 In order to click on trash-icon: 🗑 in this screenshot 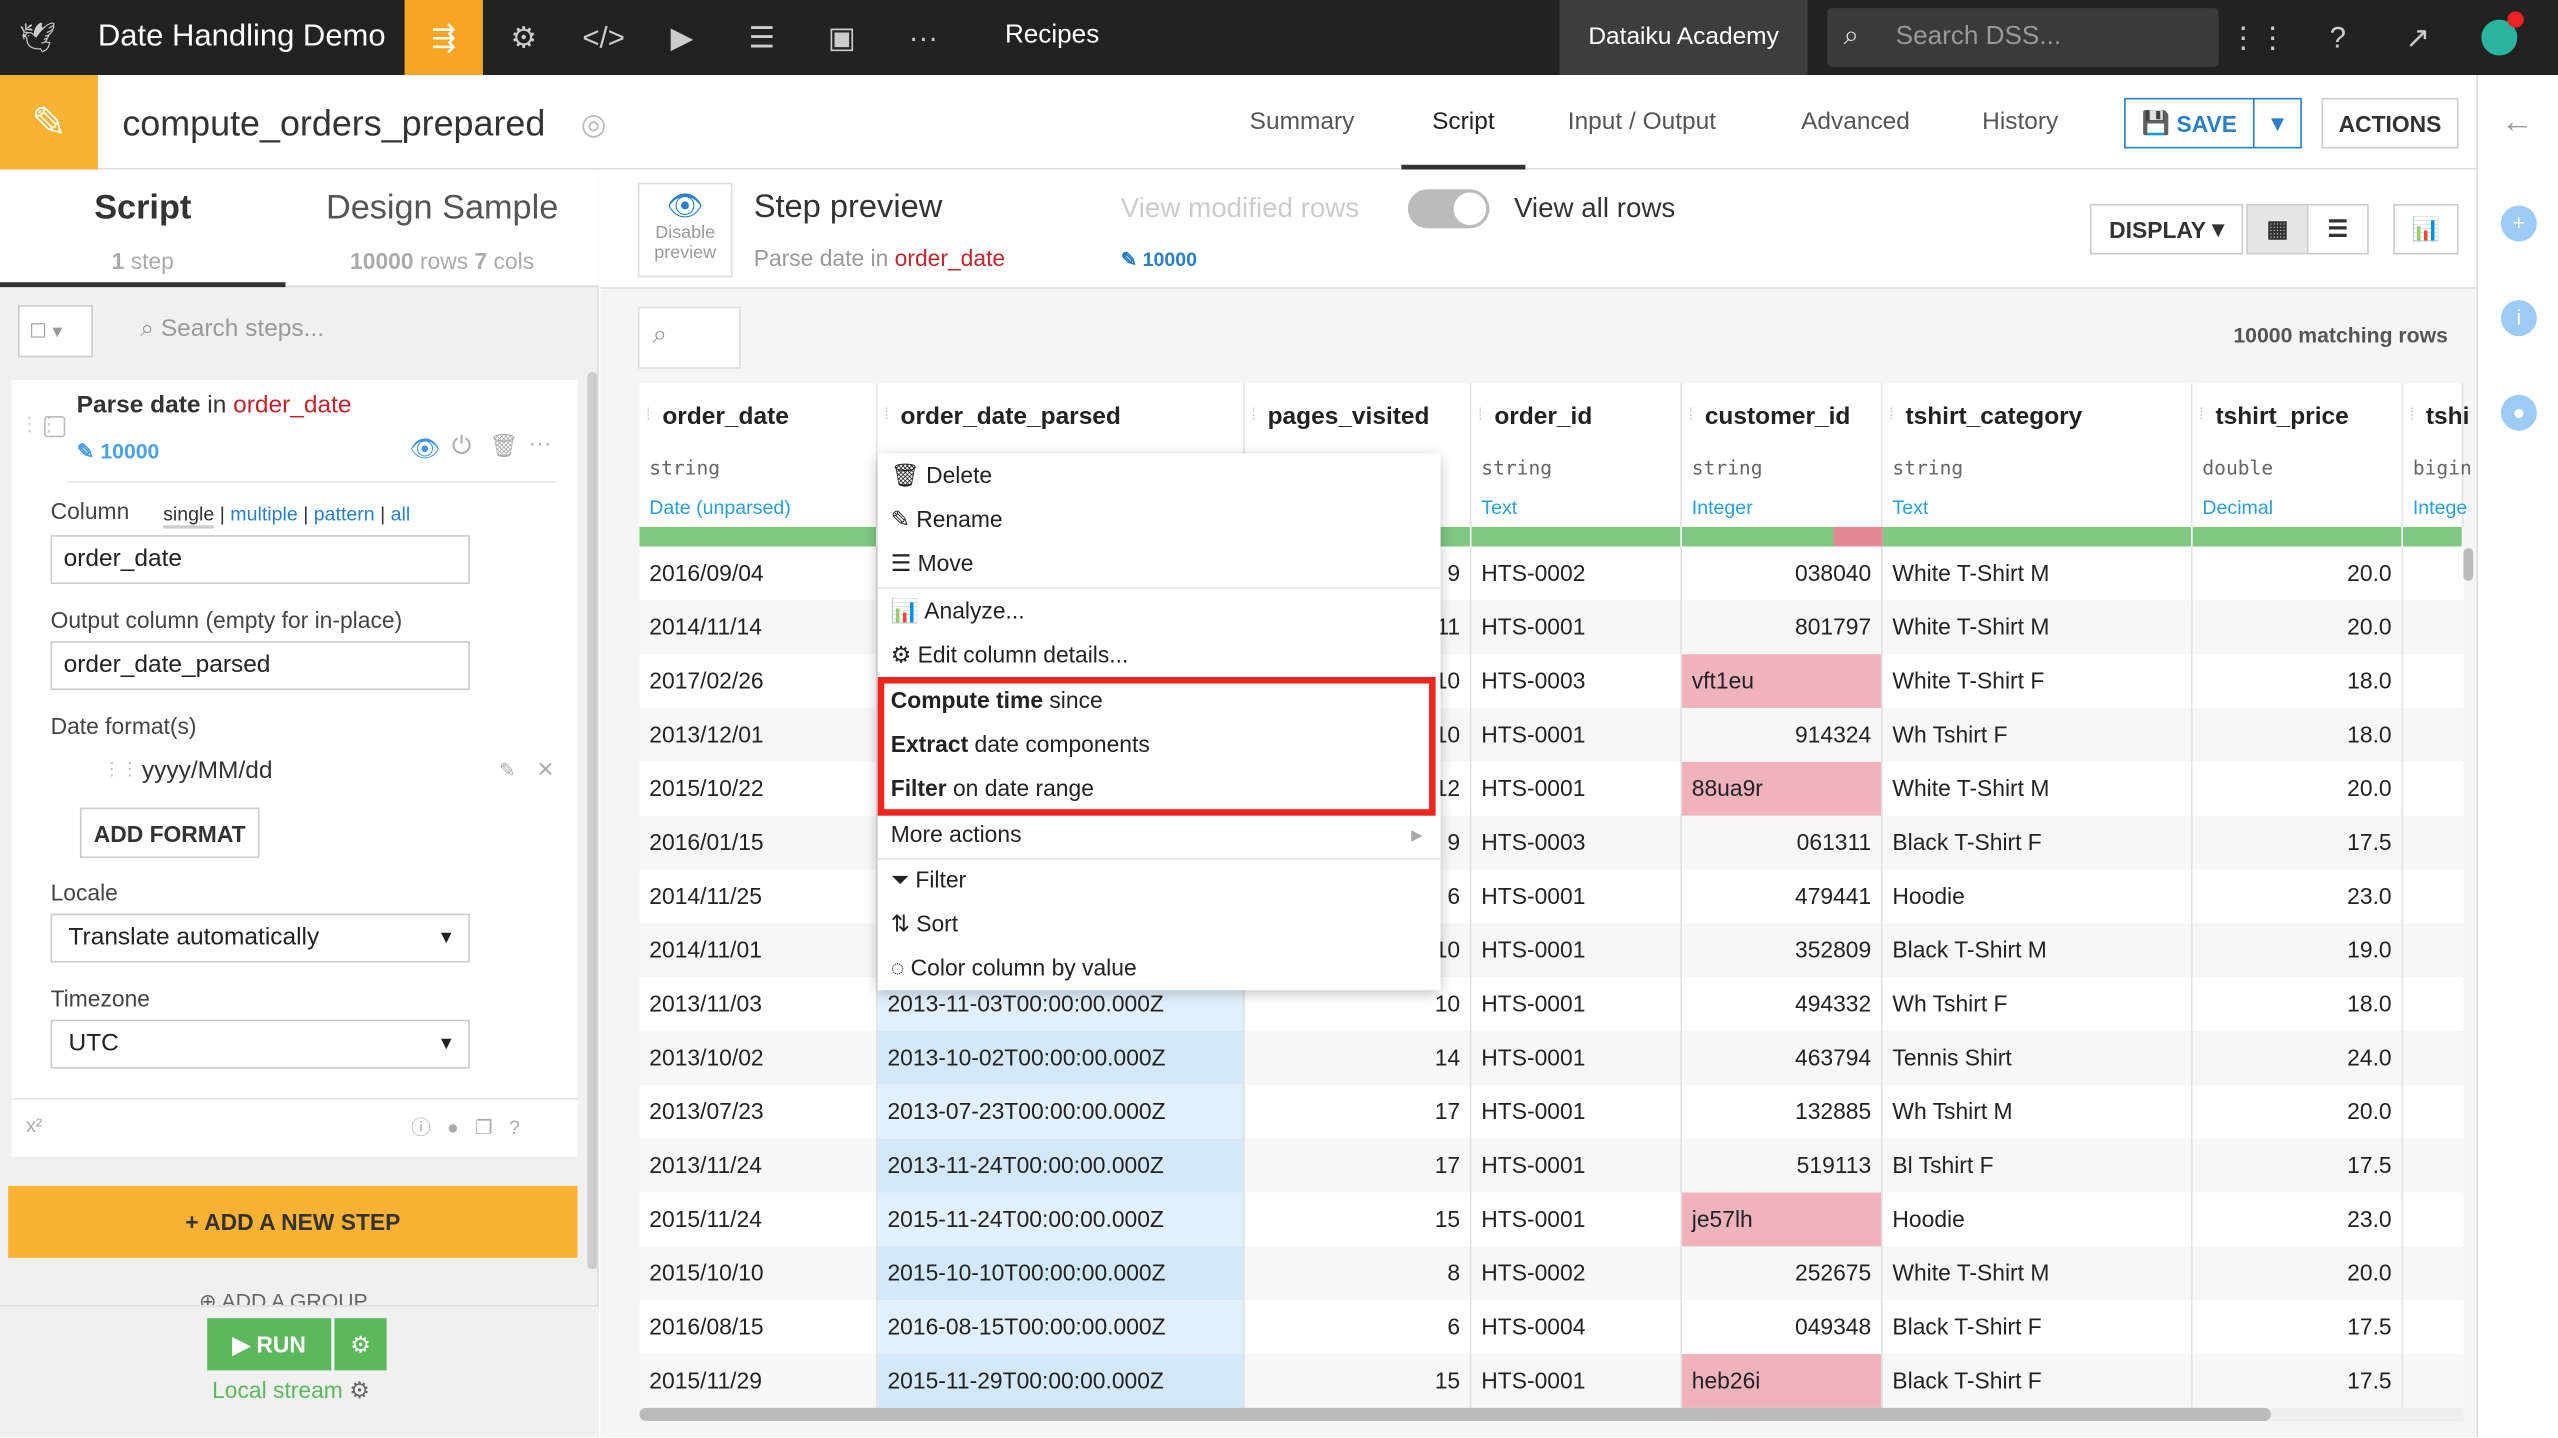, I will do `click(503, 446)`.